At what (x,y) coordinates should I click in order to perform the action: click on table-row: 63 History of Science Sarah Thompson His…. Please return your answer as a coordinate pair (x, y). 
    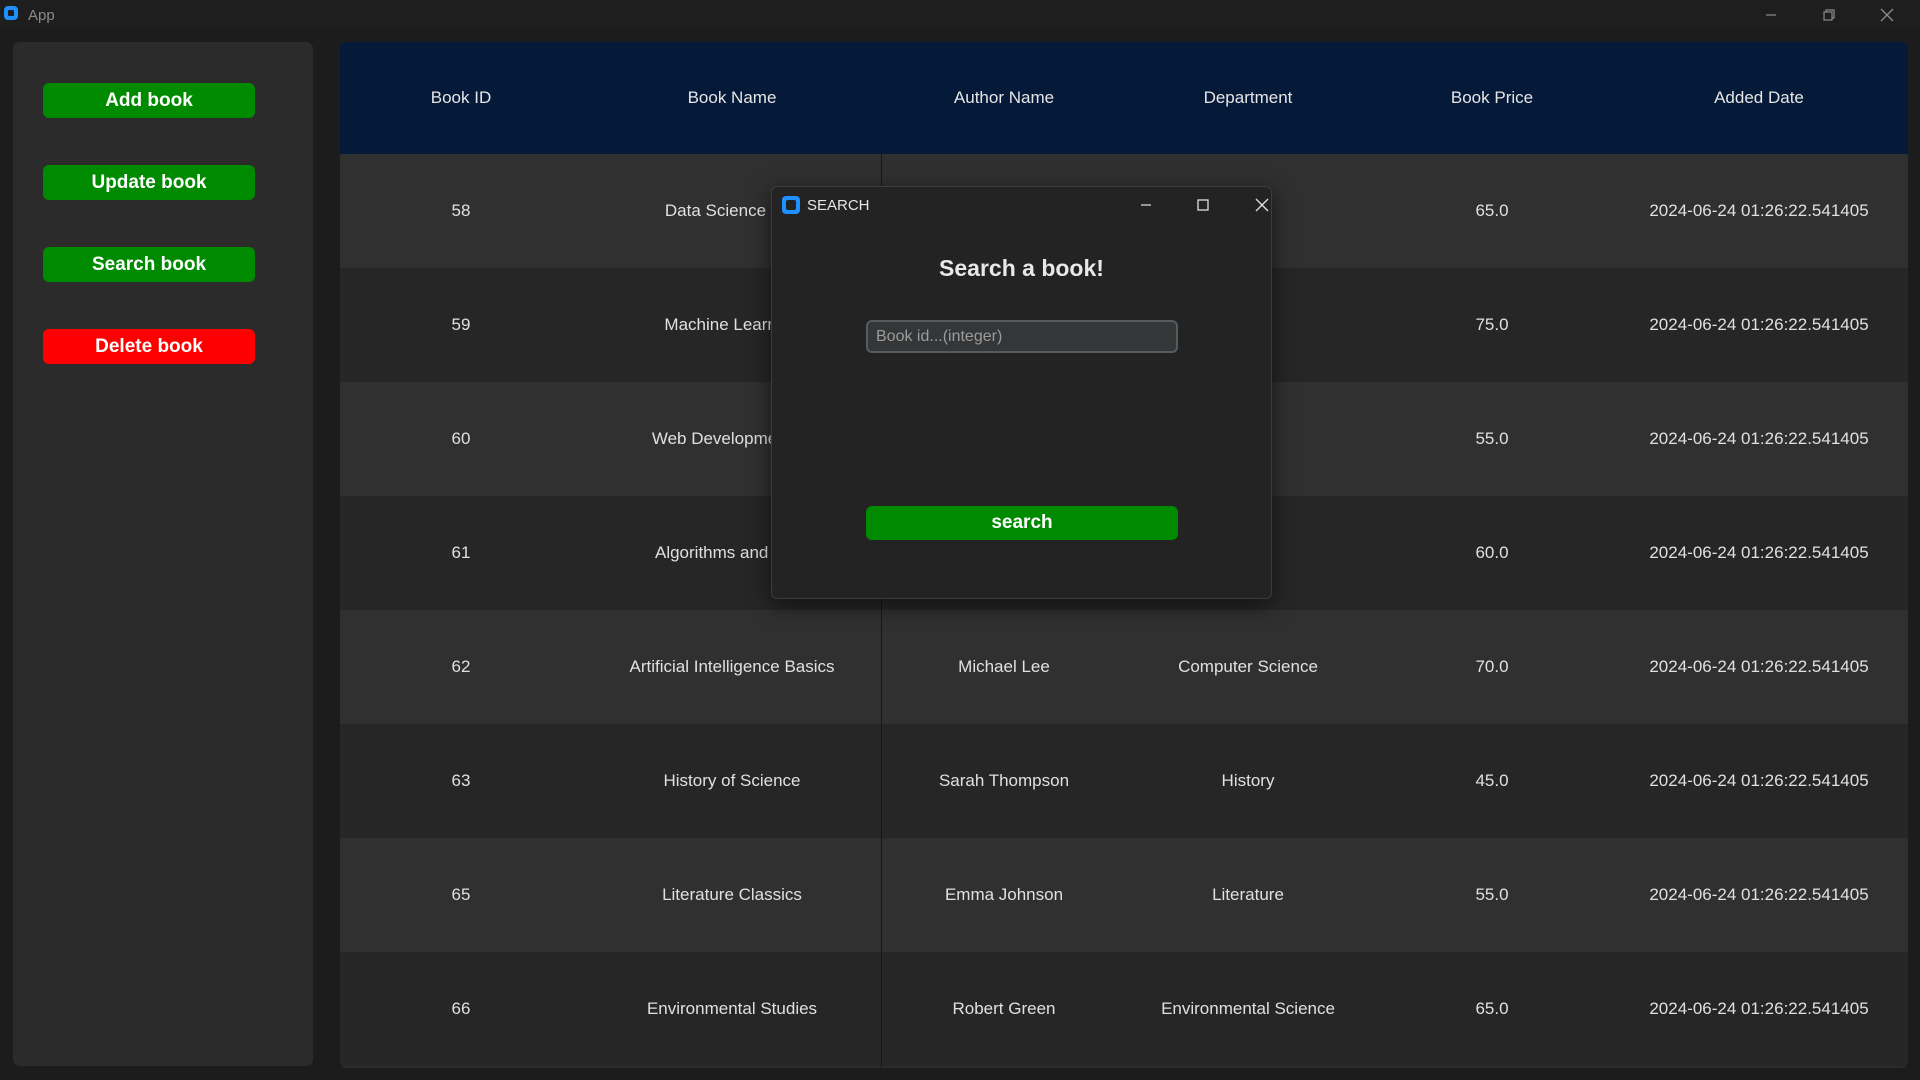
    Looking at the image, I should click on (1124, 781).